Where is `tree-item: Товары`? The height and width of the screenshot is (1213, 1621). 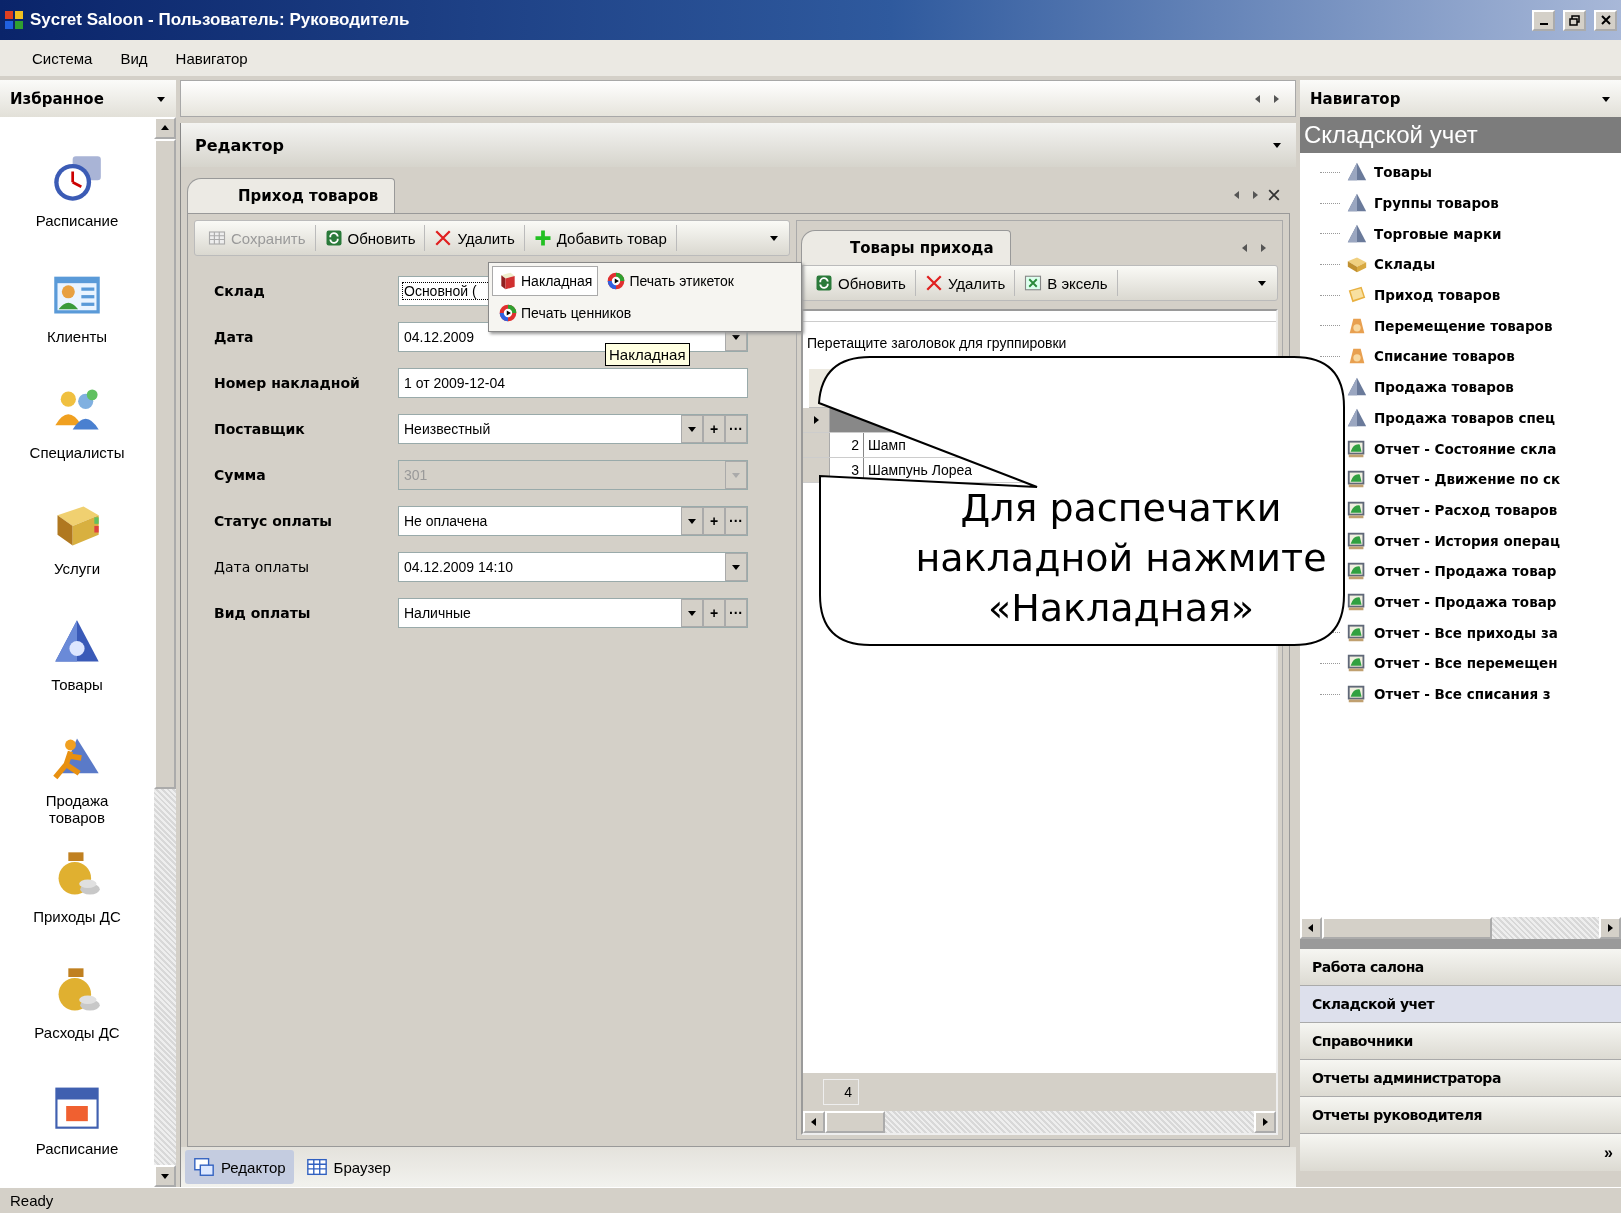 tree-item: Товары is located at coordinates (1403, 172).